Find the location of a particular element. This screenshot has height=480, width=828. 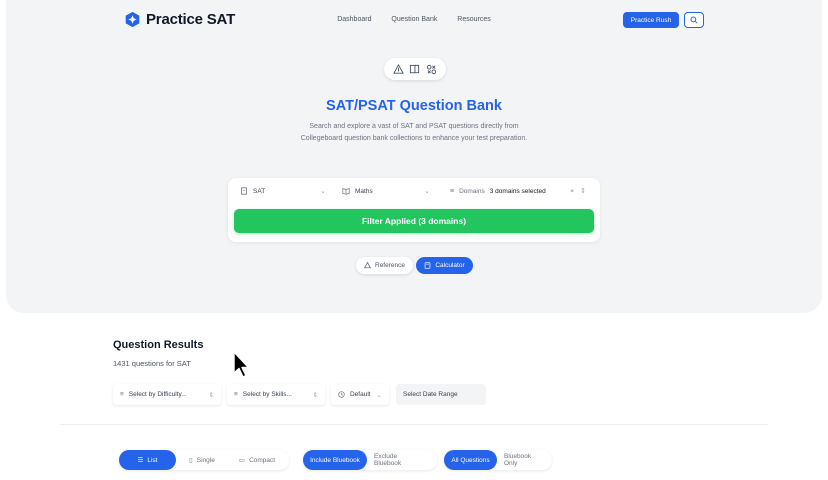

view-single-label: Single is located at coordinates (205, 460).